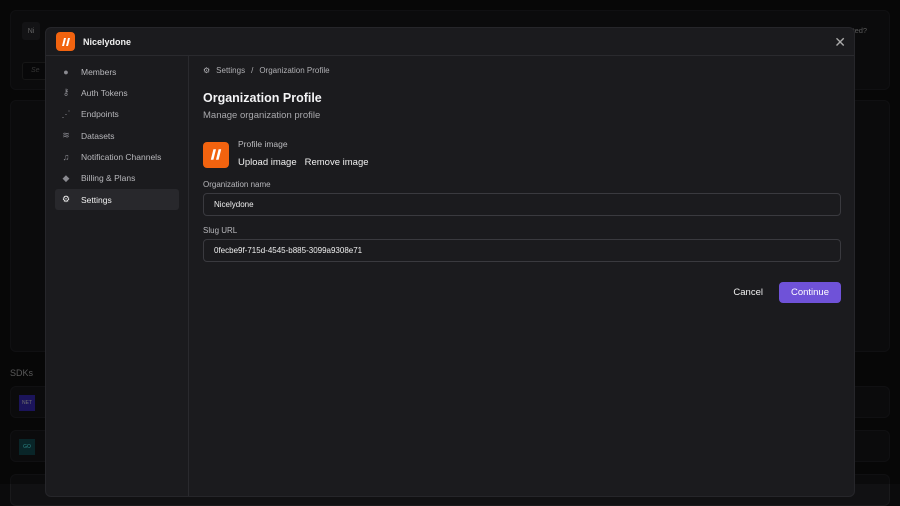 The image size is (900, 506). What do you see at coordinates (748, 292) in the screenshot?
I see `cancel-button: Cancel` at bounding box center [748, 292].